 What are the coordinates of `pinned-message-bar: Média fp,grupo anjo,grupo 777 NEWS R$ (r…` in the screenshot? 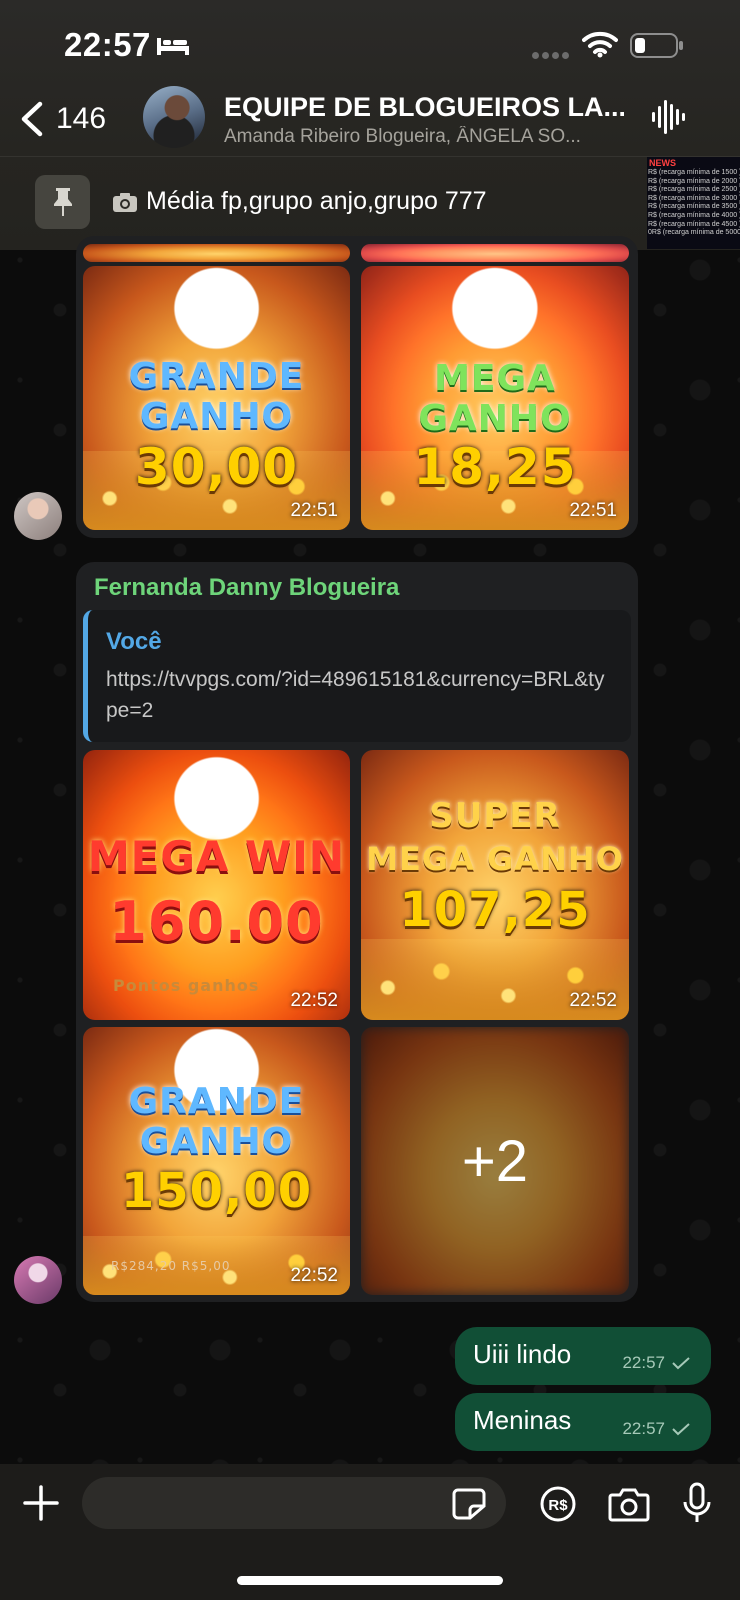 It's located at (370, 202).